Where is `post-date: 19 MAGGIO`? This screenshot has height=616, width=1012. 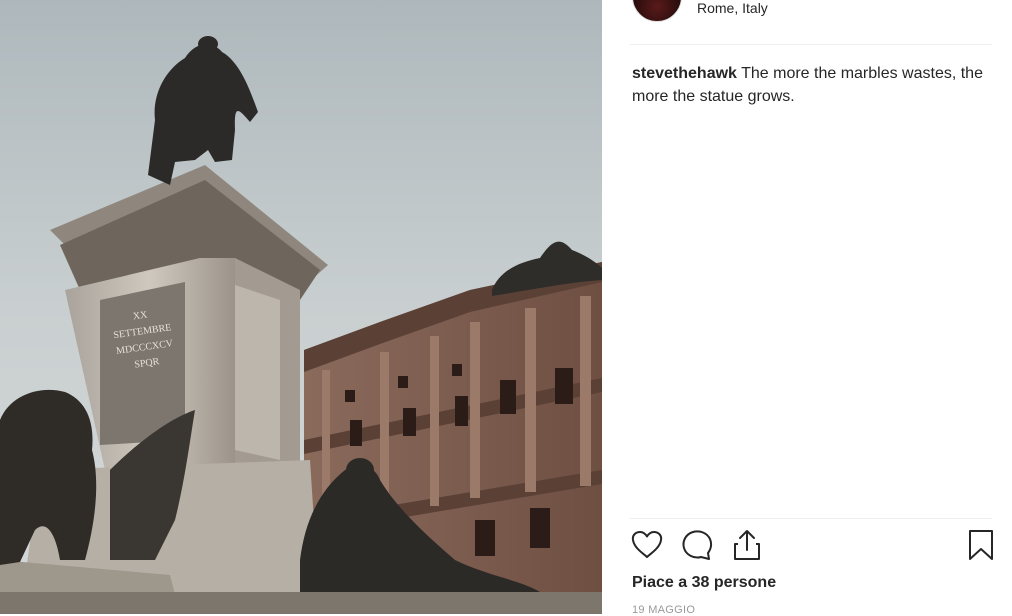 post-date: 19 MAGGIO is located at coordinates (663, 610).